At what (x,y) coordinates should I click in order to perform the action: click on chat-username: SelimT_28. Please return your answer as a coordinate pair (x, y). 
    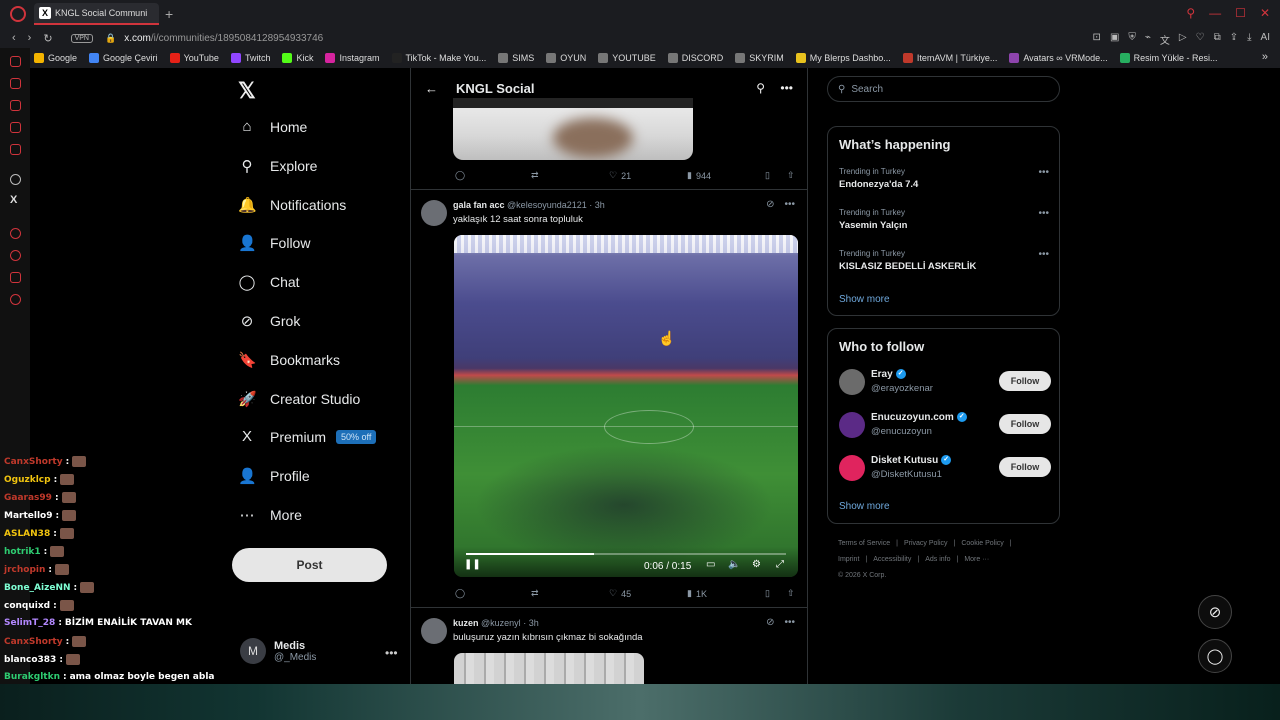
    Looking at the image, I should click on (29, 623).